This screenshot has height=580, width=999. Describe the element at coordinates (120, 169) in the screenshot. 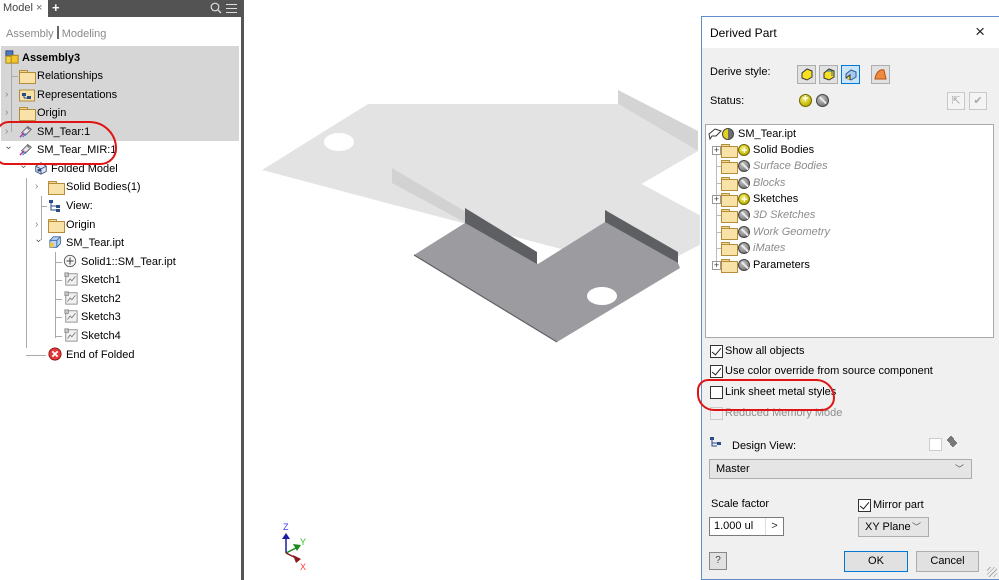

I see `tree-node-folded-model: › Folded Model` at that location.